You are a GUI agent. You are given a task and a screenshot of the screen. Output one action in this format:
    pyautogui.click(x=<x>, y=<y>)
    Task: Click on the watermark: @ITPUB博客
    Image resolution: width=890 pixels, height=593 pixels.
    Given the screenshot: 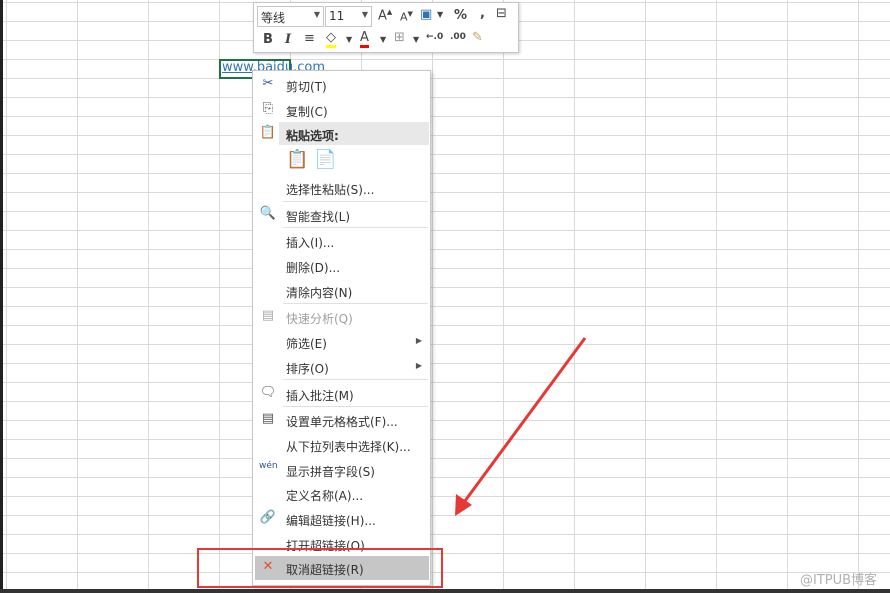 What is the action you would take?
    pyautogui.click(x=839, y=580)
    